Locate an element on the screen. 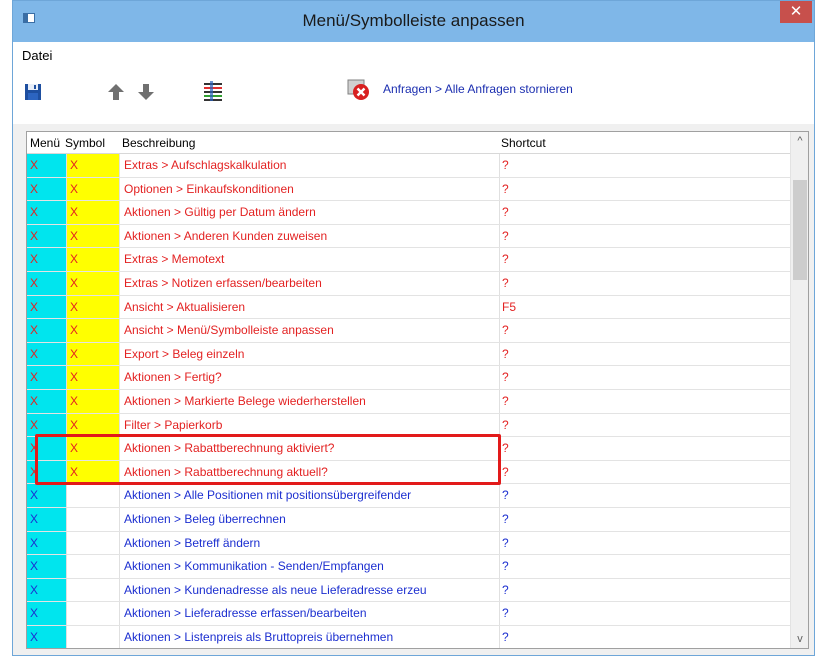  table-row: X X Ansicht > Menü/Symbolleiste anpassen? is located at coordinates (409, 331).